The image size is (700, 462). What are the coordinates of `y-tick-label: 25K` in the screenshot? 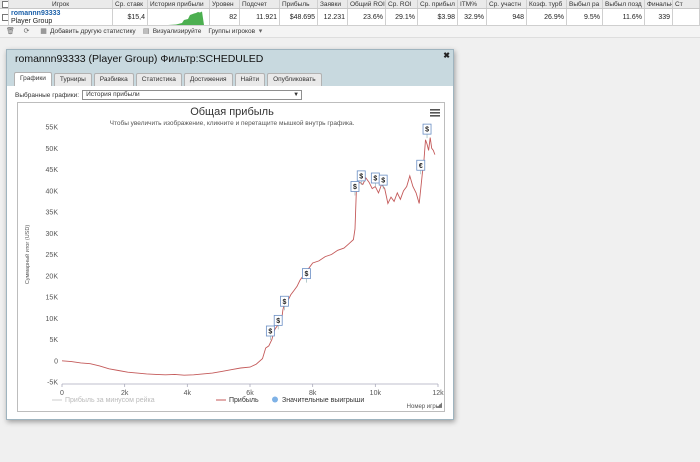 It's located at (52, 255).